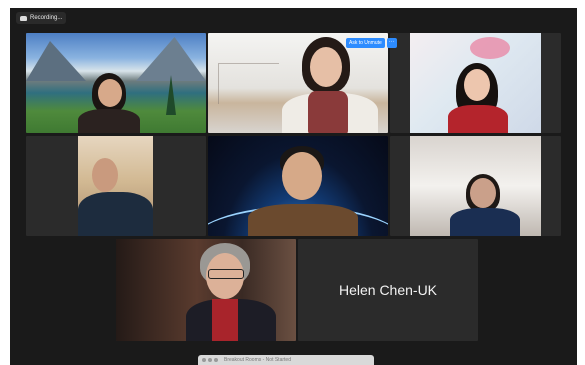 The height and width of the screenshot is (365, 585). I want to click on video-tile-p6, so click(475, 186).